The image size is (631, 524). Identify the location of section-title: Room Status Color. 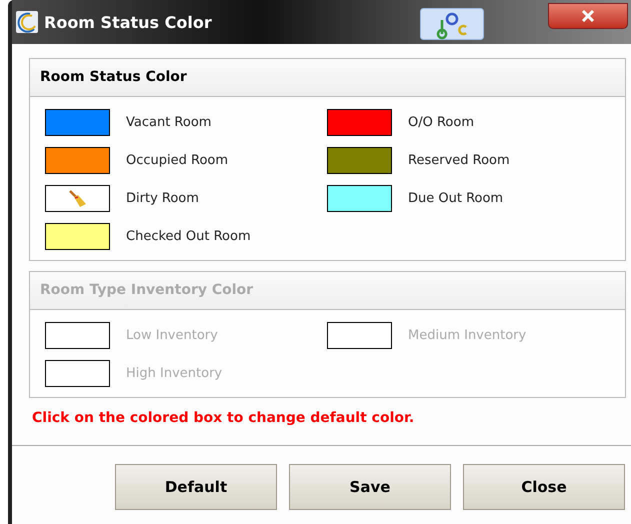
(327, 78).